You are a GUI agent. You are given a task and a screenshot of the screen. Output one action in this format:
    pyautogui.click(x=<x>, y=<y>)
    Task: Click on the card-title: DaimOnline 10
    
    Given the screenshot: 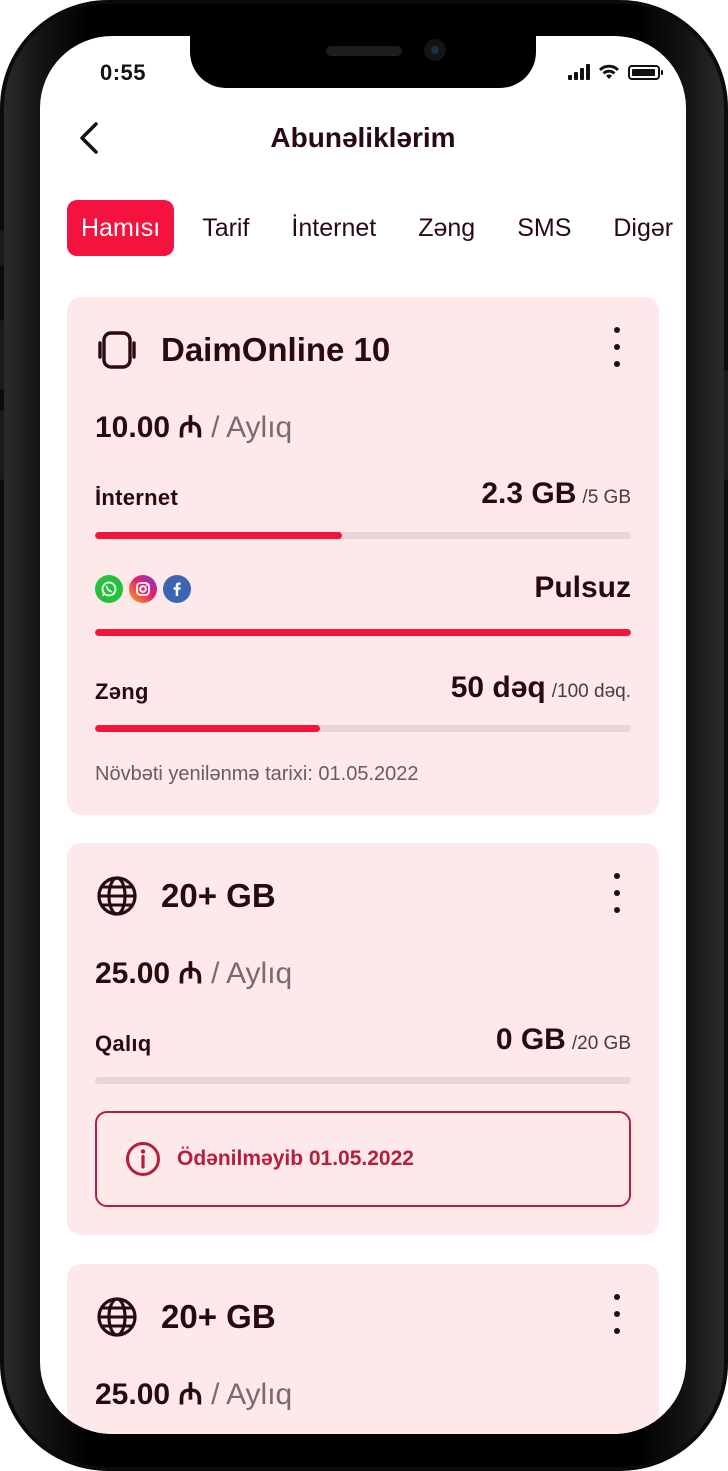 What is the action you would take?
    pyautogui.click(x=276, y=349)
    